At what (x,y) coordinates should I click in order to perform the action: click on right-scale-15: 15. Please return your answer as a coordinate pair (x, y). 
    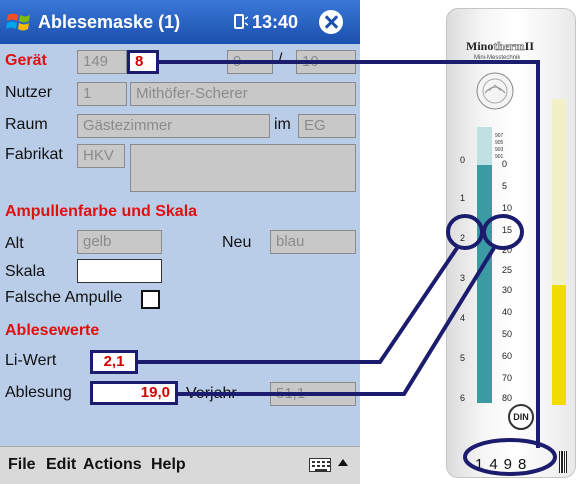
    Looking at the image, I should click on (507, 230).